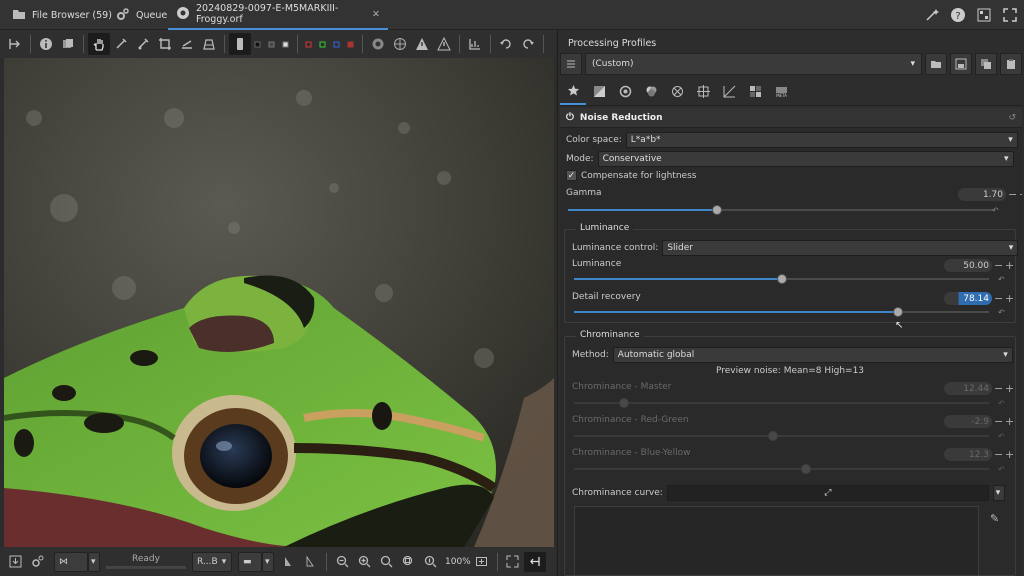  I want to click on panel-toggle-icon, so click(534, 561).